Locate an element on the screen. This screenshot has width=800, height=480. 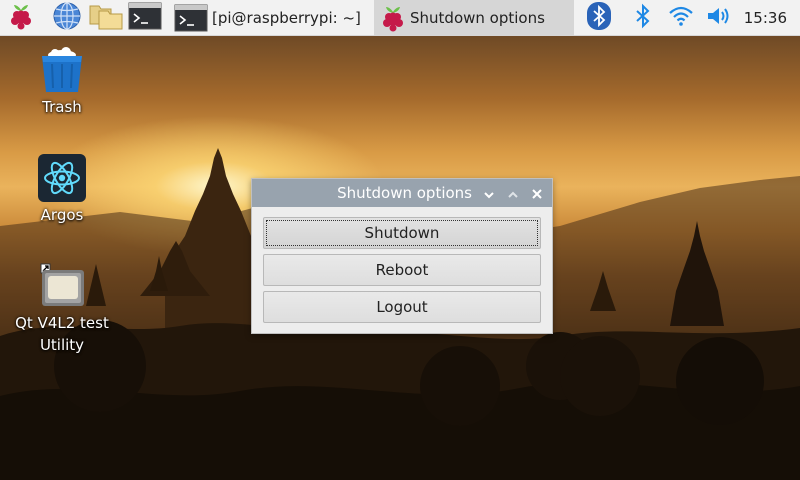
chevron-down-icon is located at coordinates (489, 193).